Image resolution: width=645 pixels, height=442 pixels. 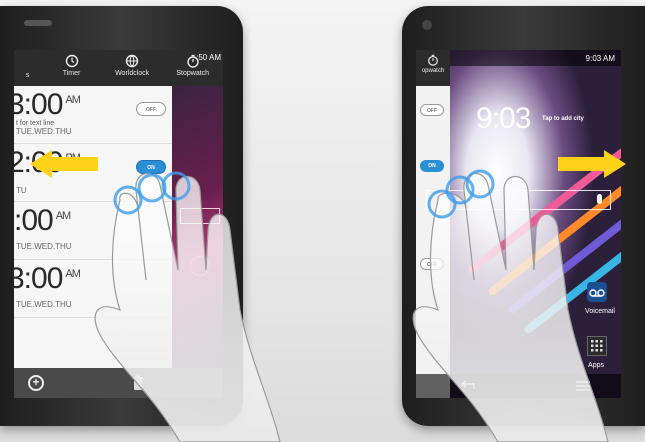 I want to click on timer-icon, so click(x=71, y=61).